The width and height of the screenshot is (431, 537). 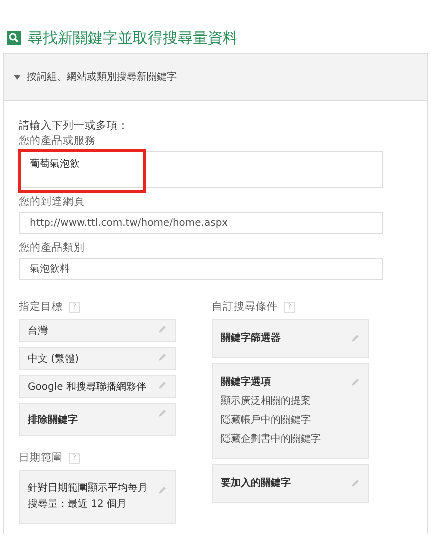 I want to click on option-text: 隱藏企劃書中的關鍵字, so click(x=271, y=439).